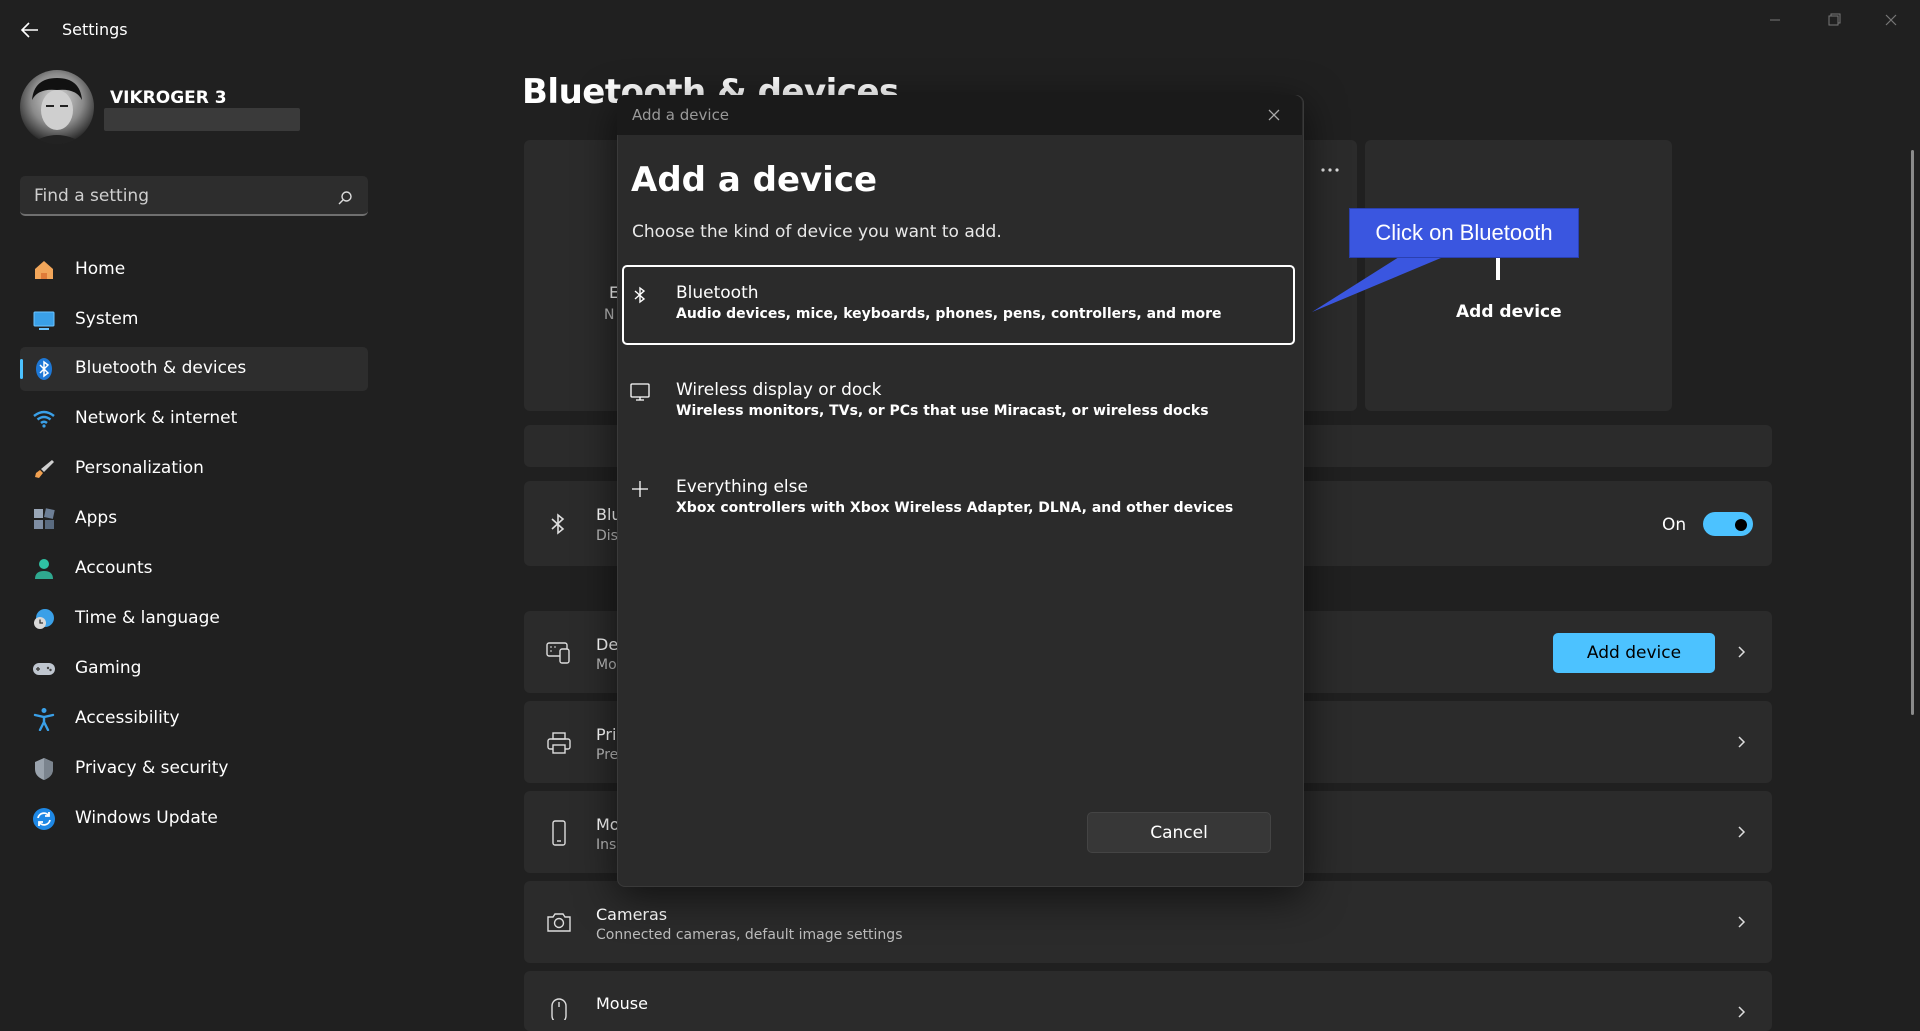 This screenshot has height=1031, width=1920. What do you see at coordinates (152, 768) in the screenshot?
I see `sidebar-item-label: Privacy & security` at bounding box center [152, 768].